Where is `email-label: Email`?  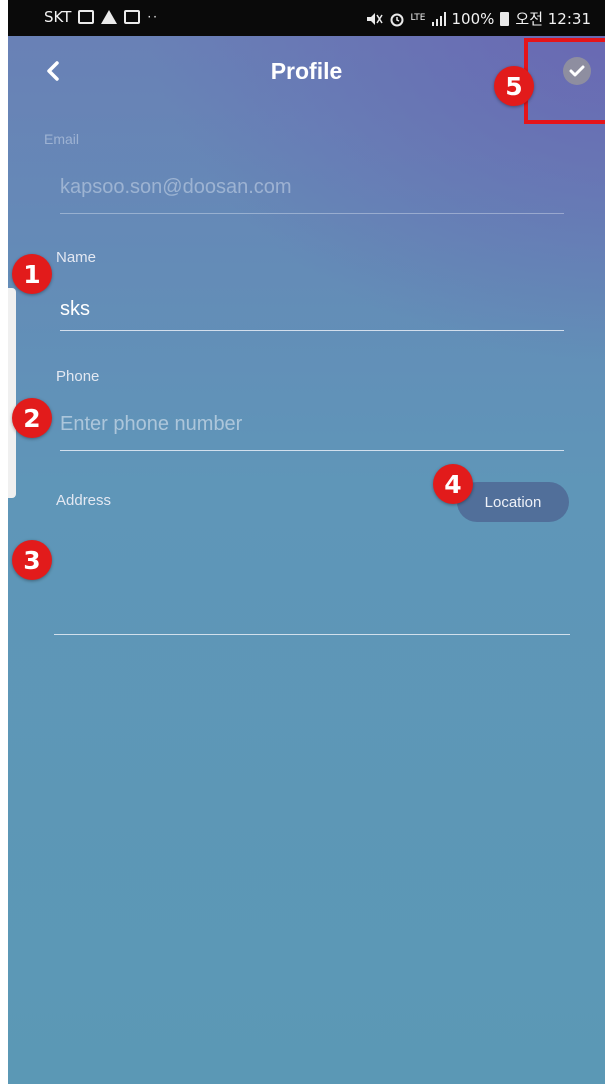
email-label: Email is located at coordinates (62, 139).